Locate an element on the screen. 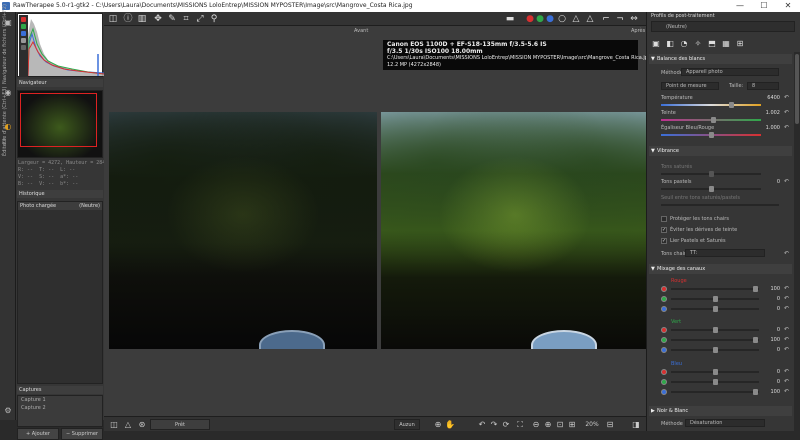 The height and width of the screenshot is (440, 800). blue-green-reset-icon: ↶ is located at coordinates (786, 381).